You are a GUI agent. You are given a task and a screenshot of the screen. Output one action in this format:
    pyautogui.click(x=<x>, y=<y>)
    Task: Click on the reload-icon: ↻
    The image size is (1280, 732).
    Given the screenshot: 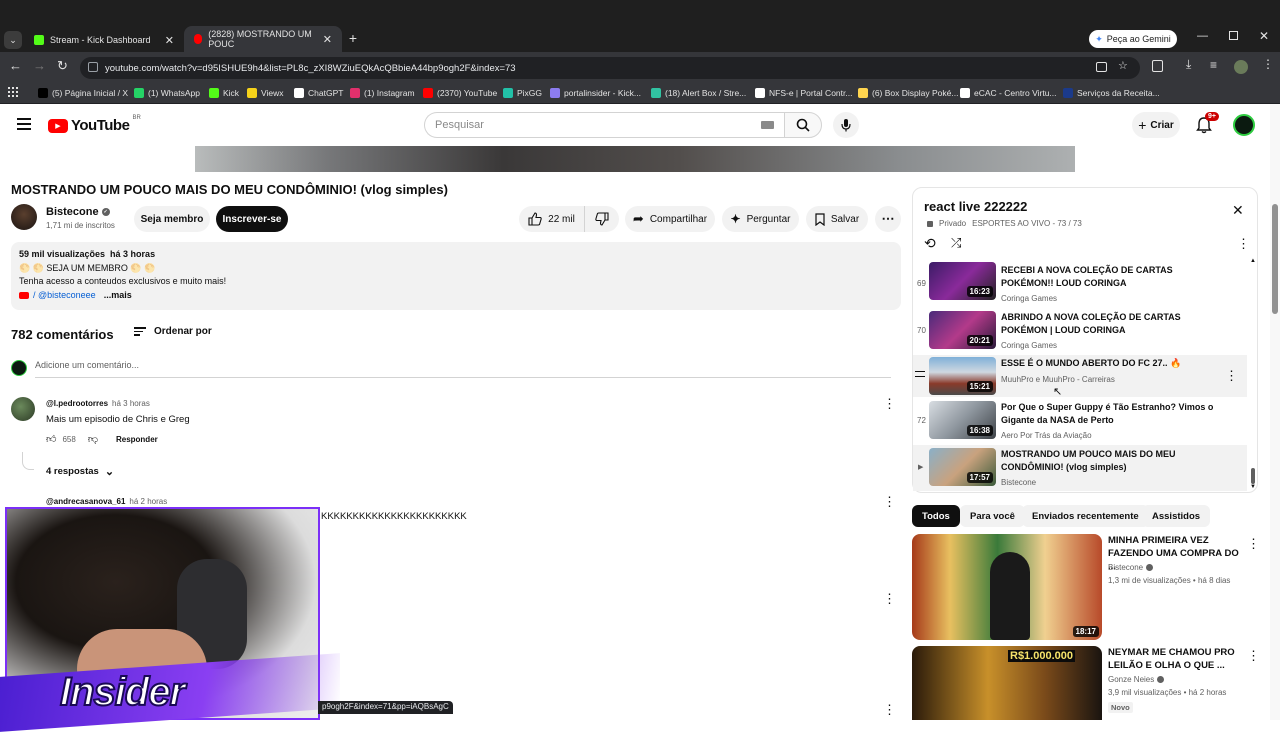 What is the action you would take?
    pyautogui.click(x=62, y=66)
    